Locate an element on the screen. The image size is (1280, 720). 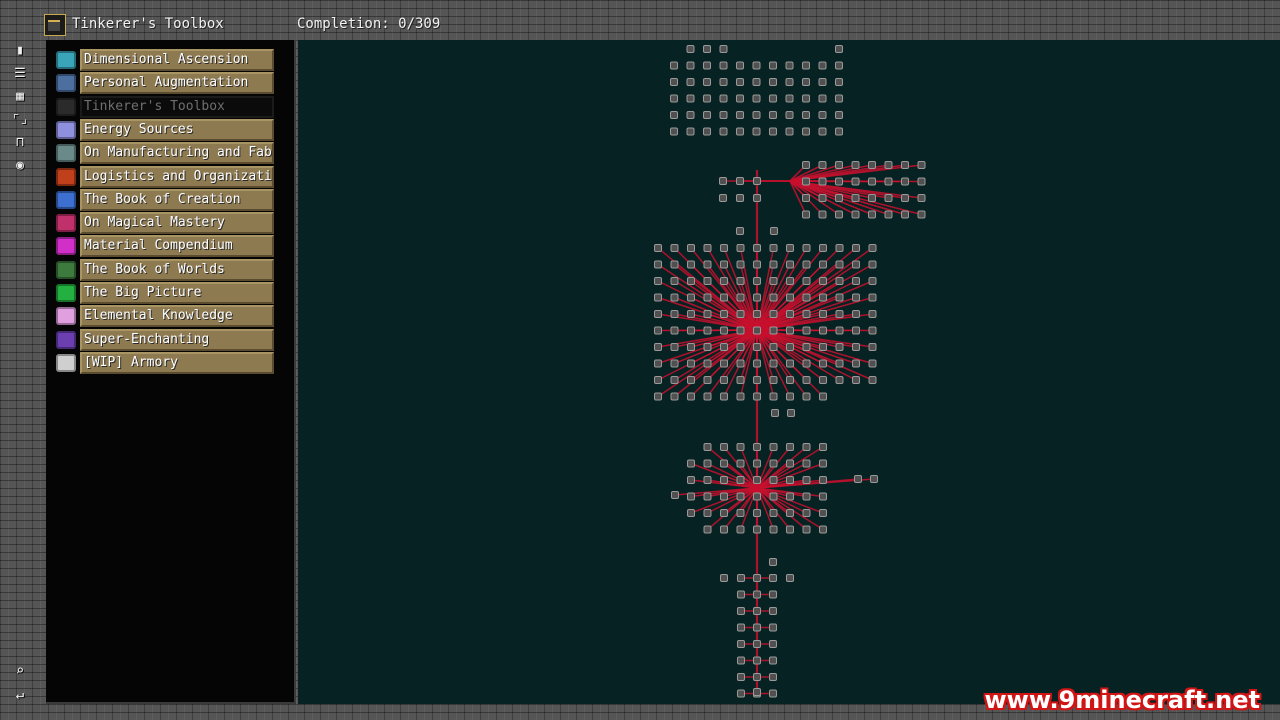
return-icon: ↵ is located at coordinates (20, 695).